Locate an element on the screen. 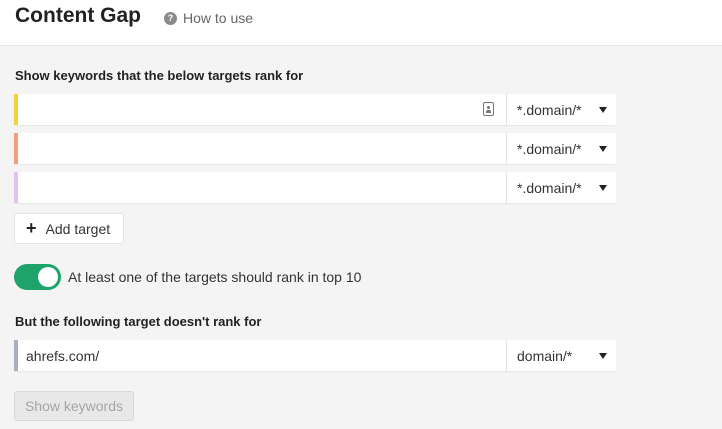 The image size is (722, 429). top10-toggle is located at coordinates (37, 277).